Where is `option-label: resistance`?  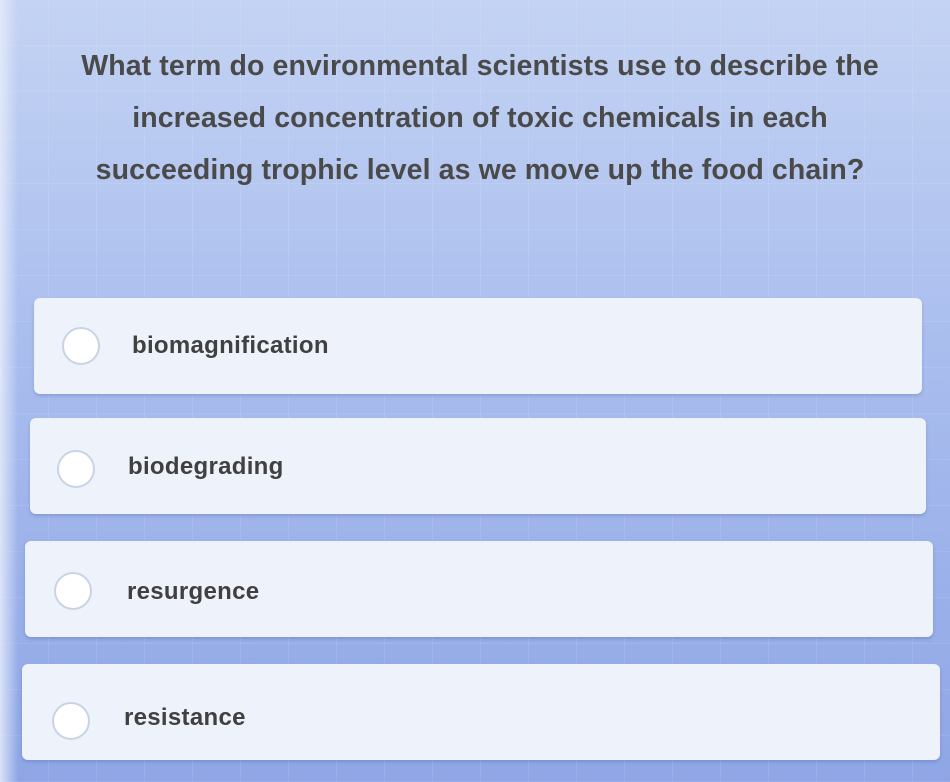
option-label: resistance is located at coordinates (185, 717).